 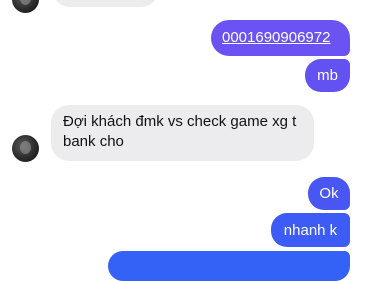 I want to click on account-number-link: 0001690906972, so click(x=276, y=37).